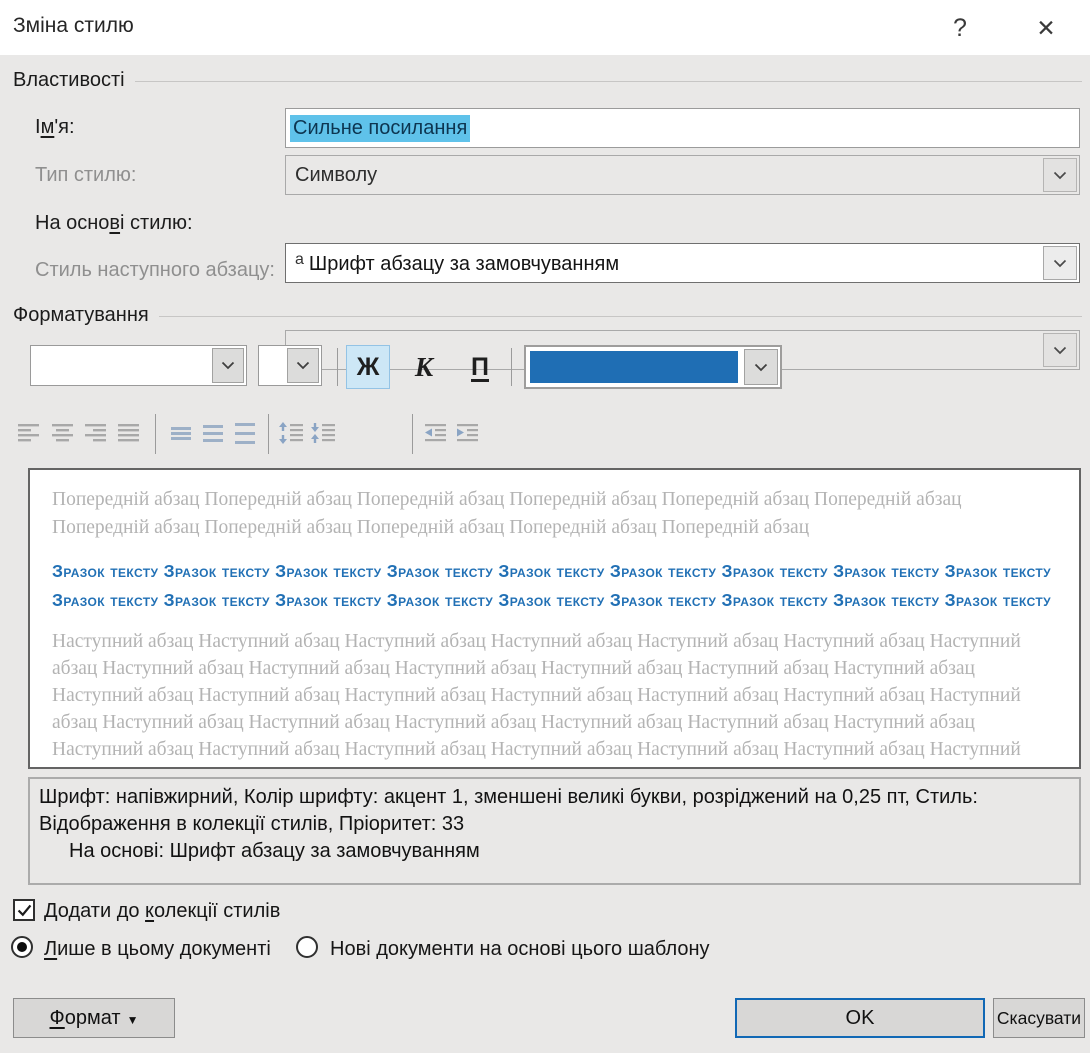 The image size is (1090, 1053). I want to click on align-left-button, so click(29, 433).